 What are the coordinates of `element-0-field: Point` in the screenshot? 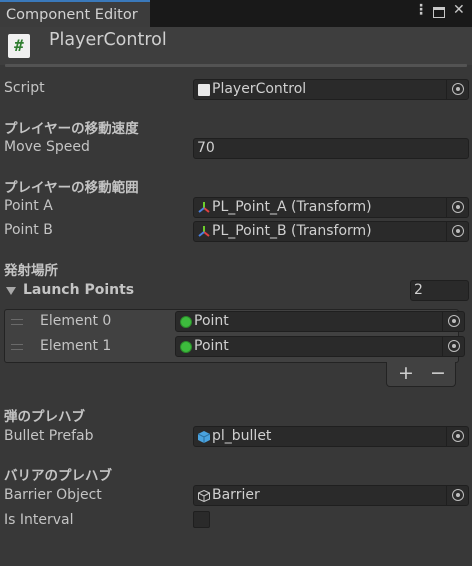 It's located at (320, 321).